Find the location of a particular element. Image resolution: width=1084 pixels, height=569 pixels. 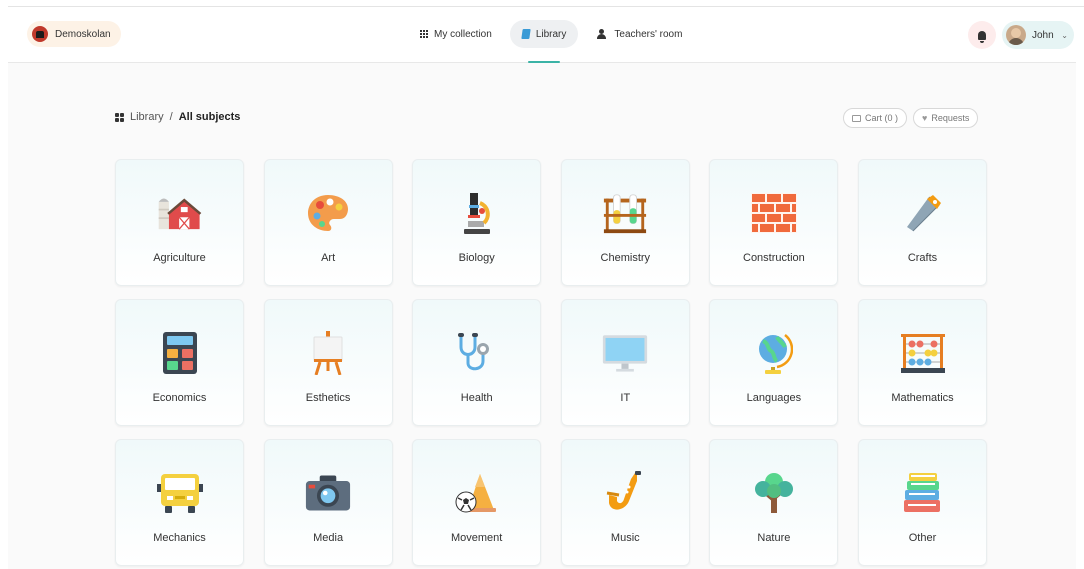

bus-icon is located at coordinates (179, 493).